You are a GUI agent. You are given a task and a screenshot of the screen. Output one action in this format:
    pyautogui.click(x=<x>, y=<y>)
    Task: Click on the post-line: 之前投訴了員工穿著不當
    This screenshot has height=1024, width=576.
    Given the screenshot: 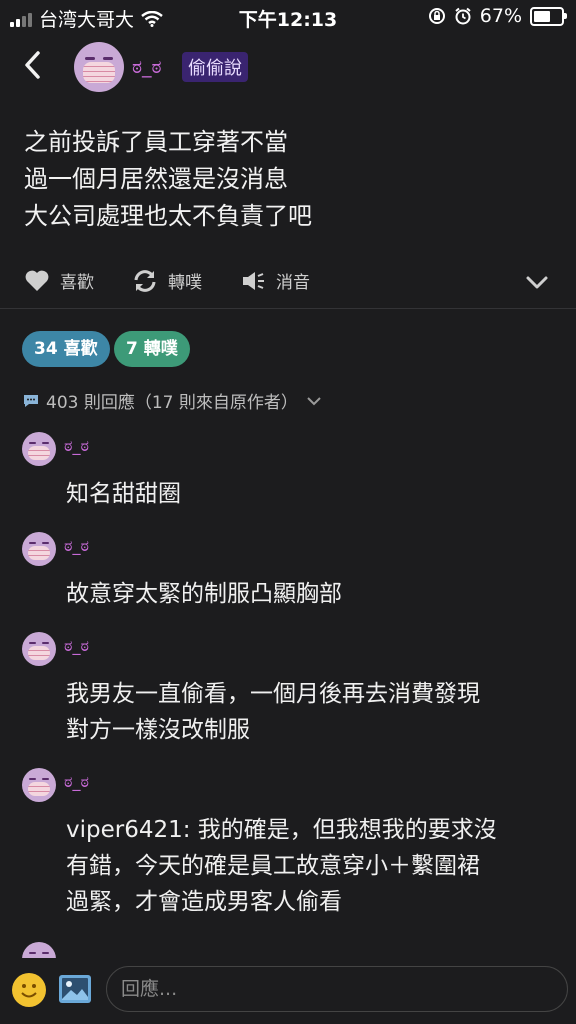 What is the action you would take?
    pyautogui.click(x=156, y=142)
    